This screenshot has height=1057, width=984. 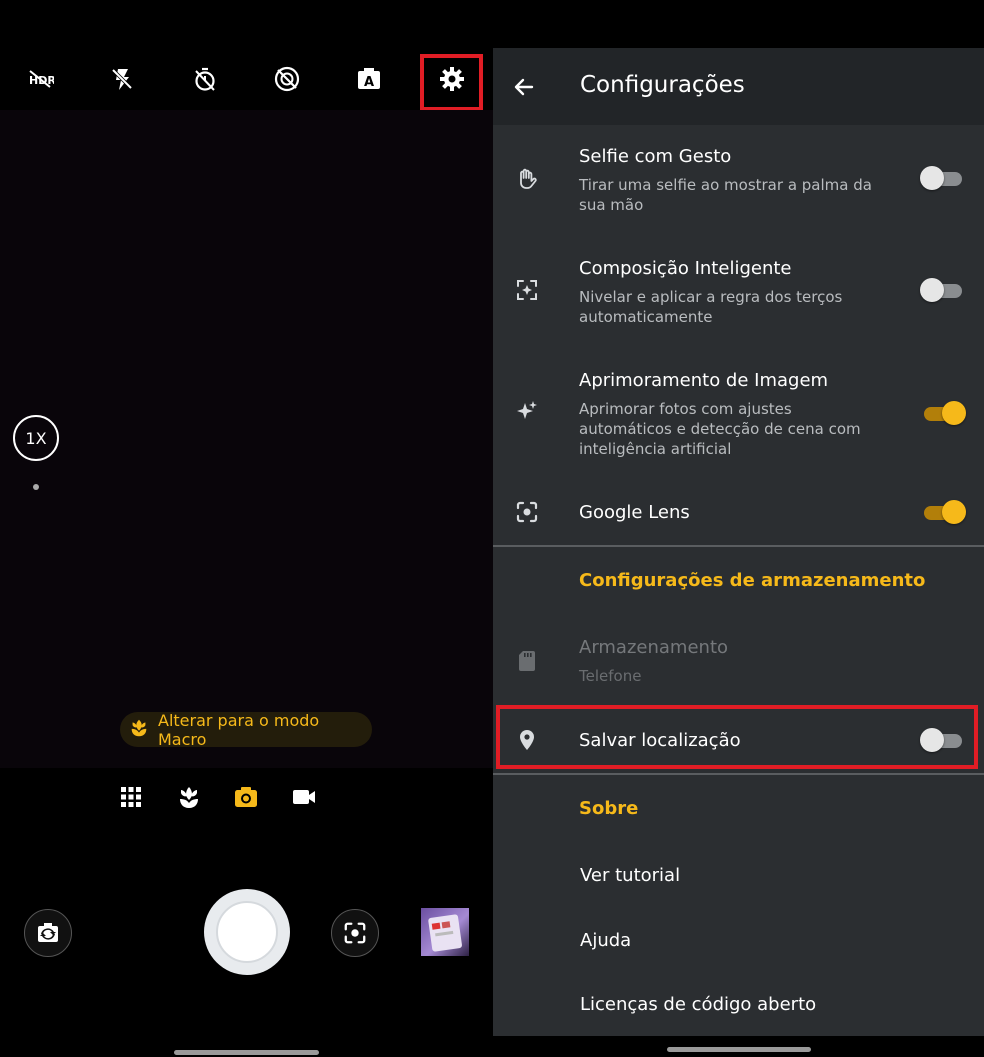 What do you see at coordinates (527, 411) in the screenshot?
I see `sparkle-icon` at bounding box center [527, 411].